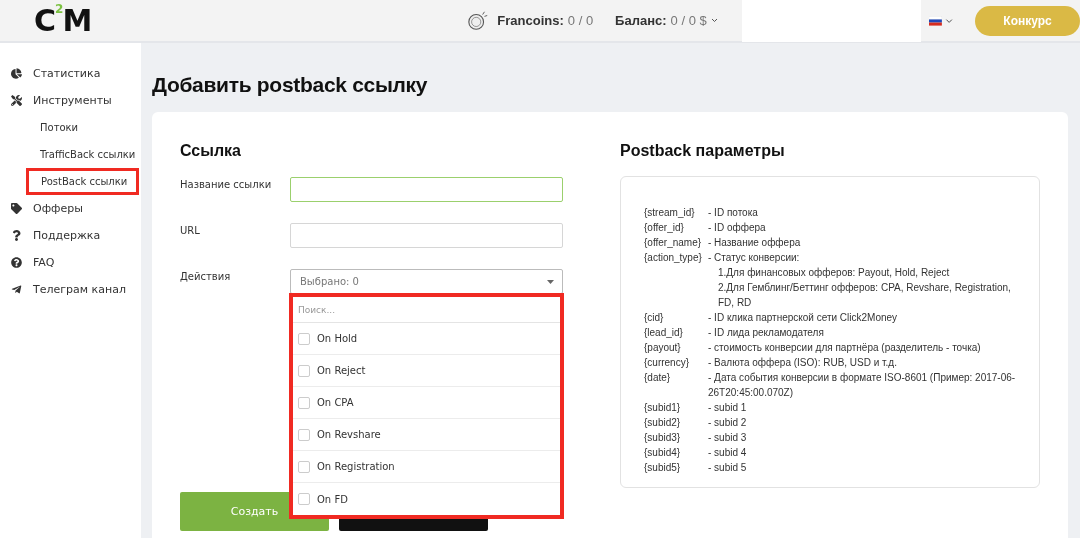  I want to click on param-name: {offer_id}, so click(664, 228).